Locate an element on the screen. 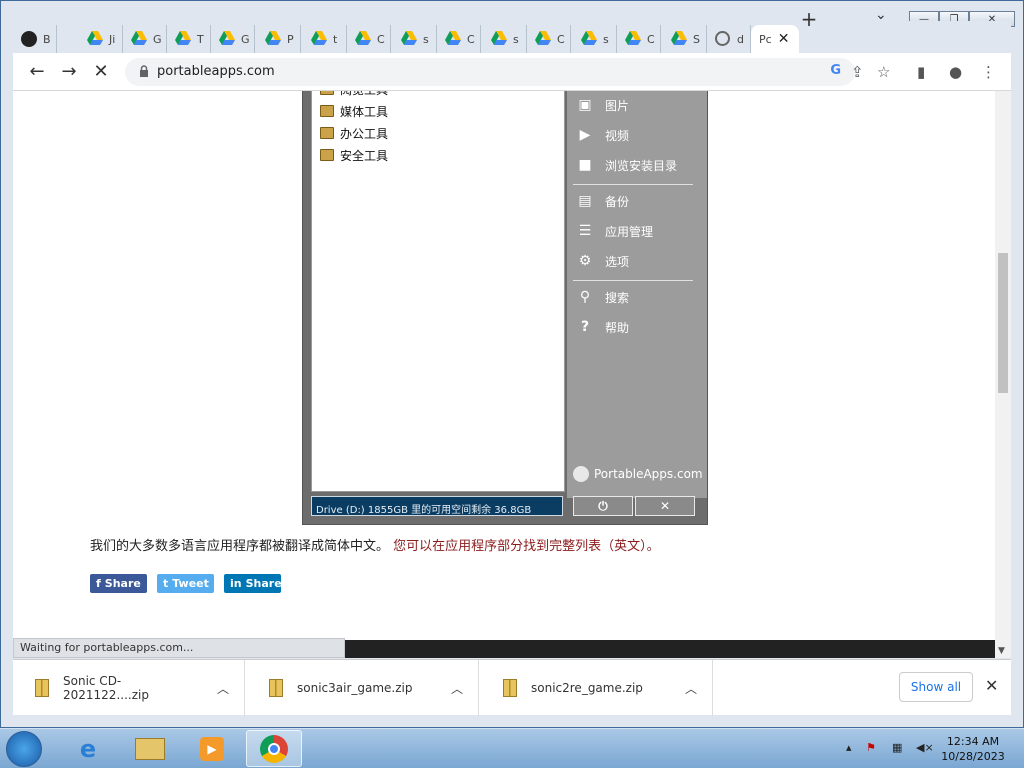 This screenshot has width=1024, height=768. tab-1: Ji is located at coordinates (101, 39).